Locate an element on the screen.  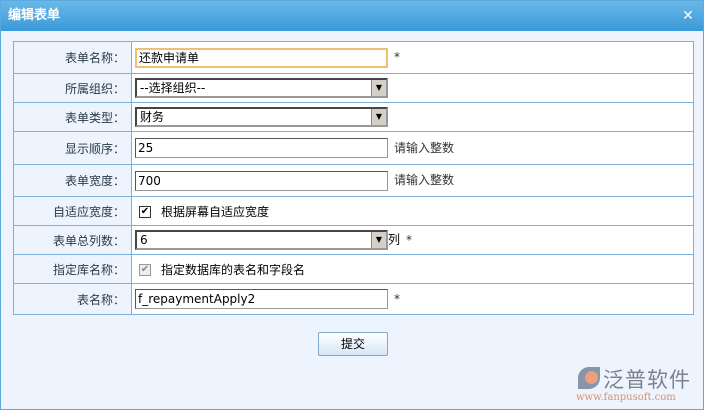
dbname-checkbox: ✔ is located at coordinates (145, 270).